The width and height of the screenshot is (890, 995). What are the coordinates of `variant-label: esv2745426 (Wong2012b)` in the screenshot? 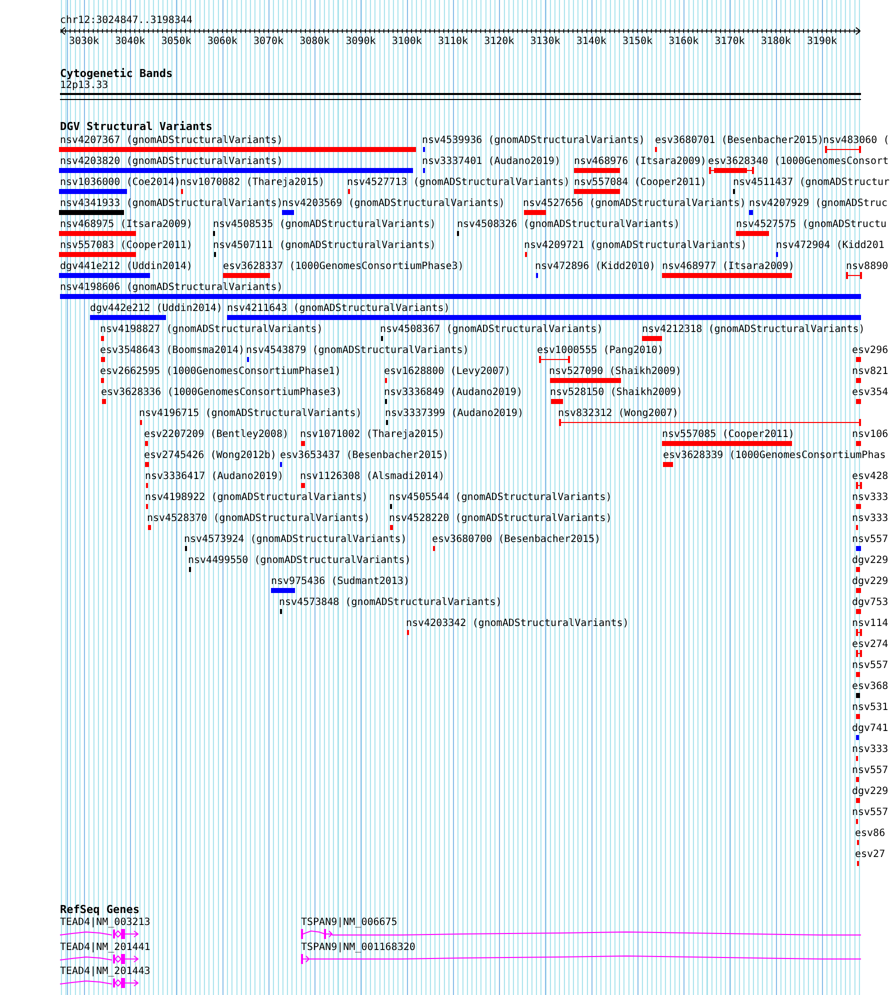 It's located at (210, 455).